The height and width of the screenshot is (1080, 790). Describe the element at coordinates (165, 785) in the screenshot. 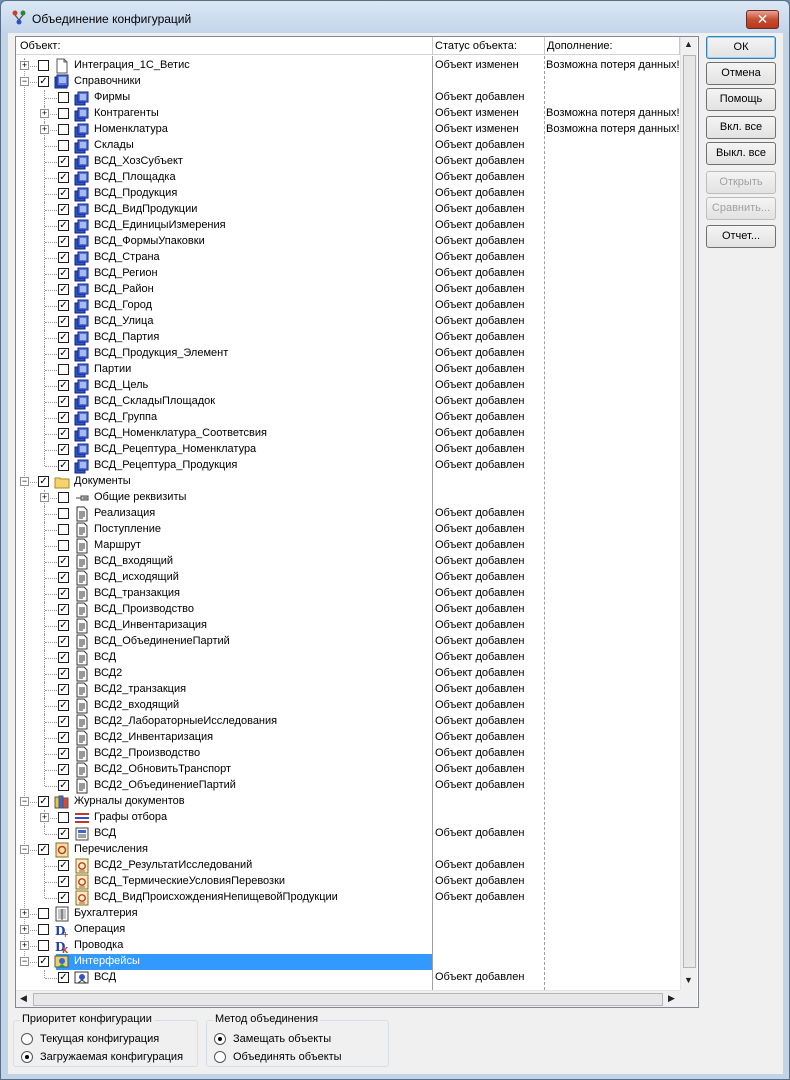

I see `tree-item-name: ВСД2_ОбъединениеПартий` at that location.